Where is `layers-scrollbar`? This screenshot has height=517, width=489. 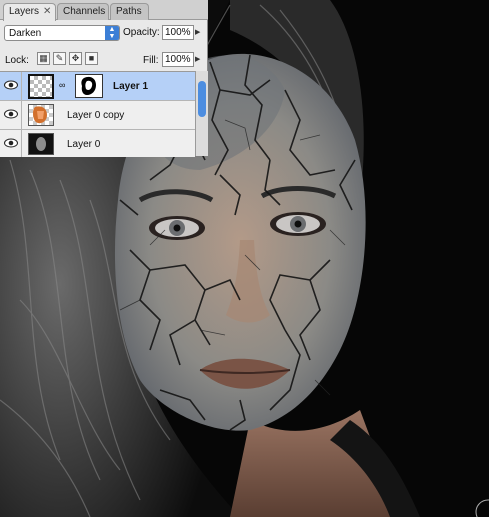 layers-scrollbar is located at coordinates (201, 113).